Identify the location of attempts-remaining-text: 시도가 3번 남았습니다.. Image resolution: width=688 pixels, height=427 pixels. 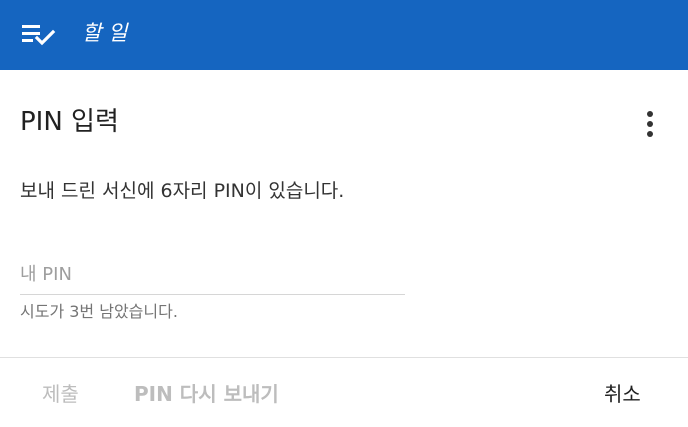
(99, 311).